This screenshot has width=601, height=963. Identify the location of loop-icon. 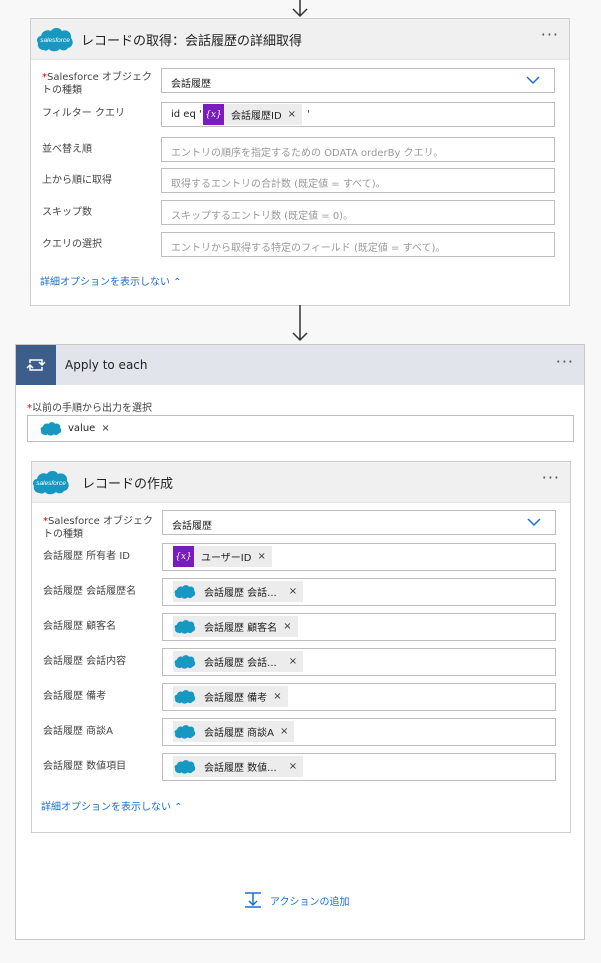
(36, 365).